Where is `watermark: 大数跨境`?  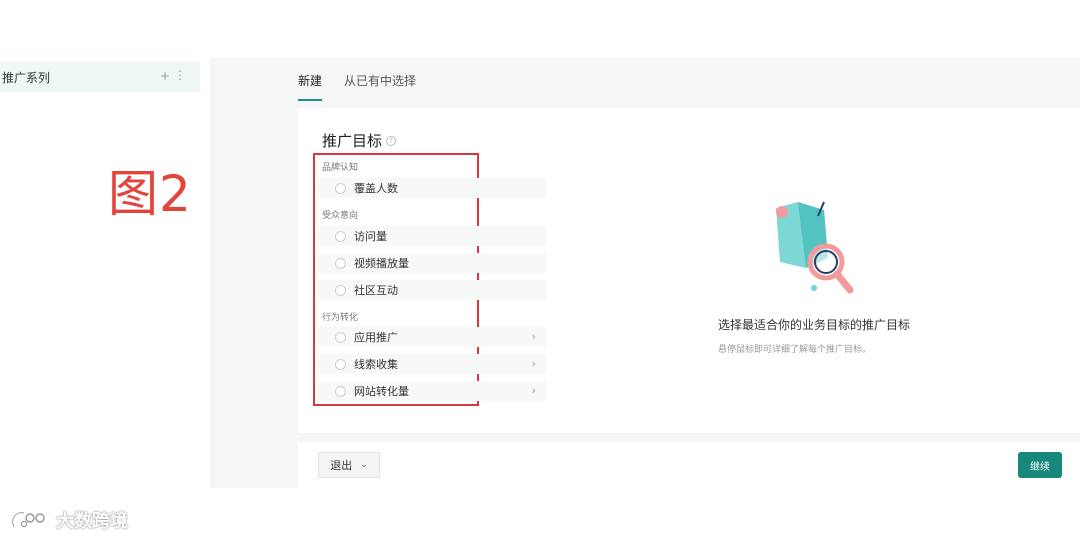 watermark: 大数跨境 is located at coordinates (69, 520).